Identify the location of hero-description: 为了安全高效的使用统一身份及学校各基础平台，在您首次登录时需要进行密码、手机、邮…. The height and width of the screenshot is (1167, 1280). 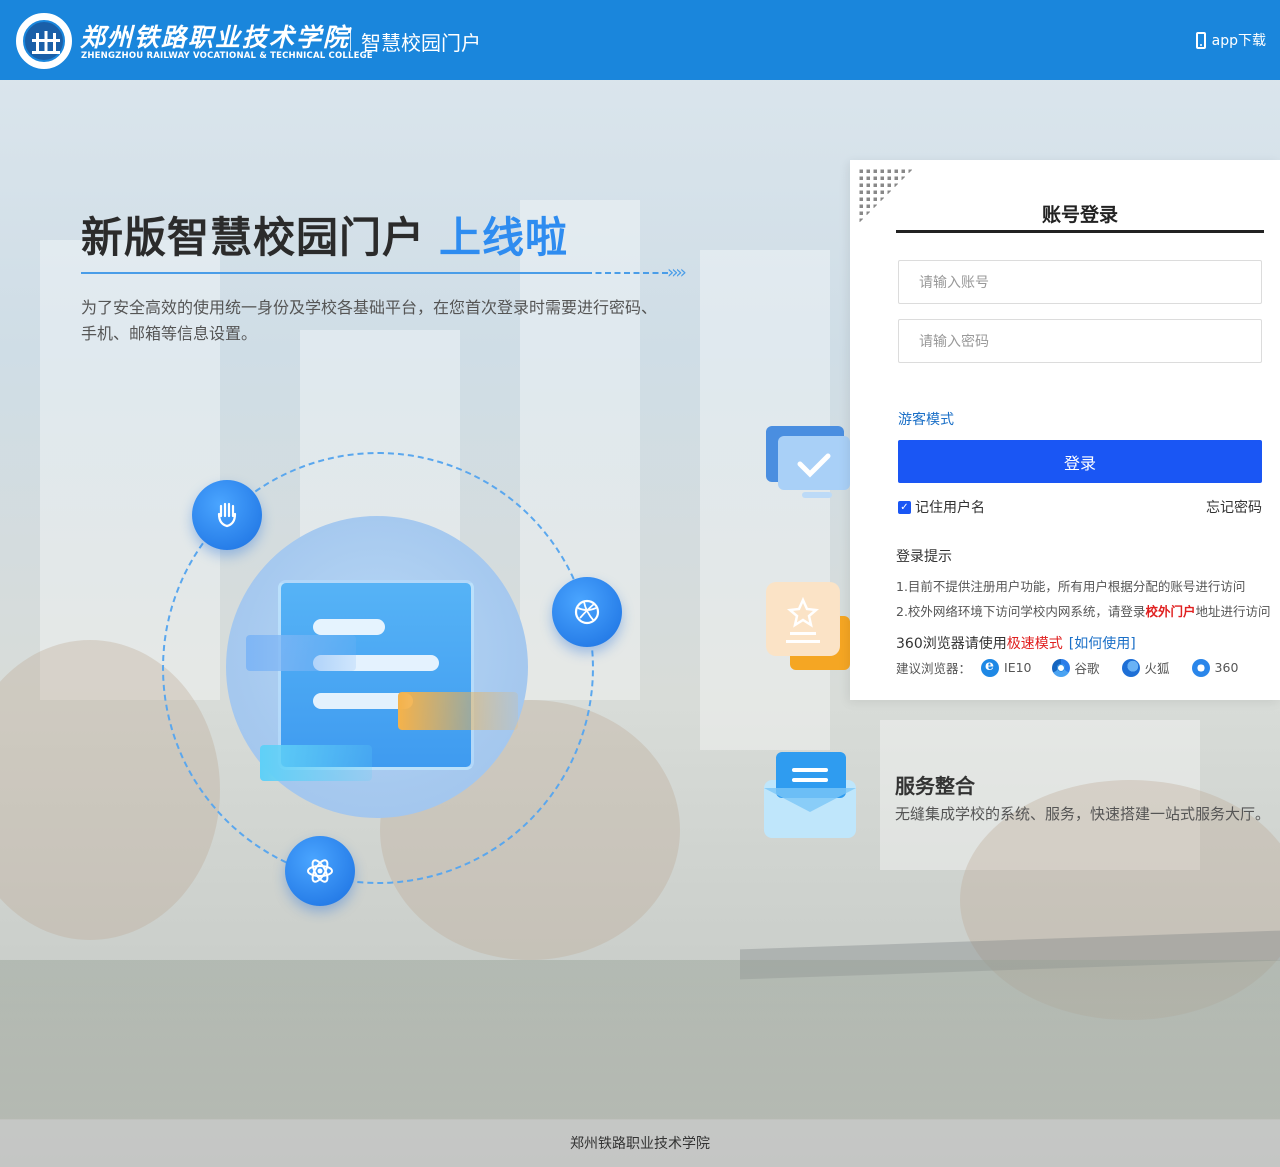
(369, 320).